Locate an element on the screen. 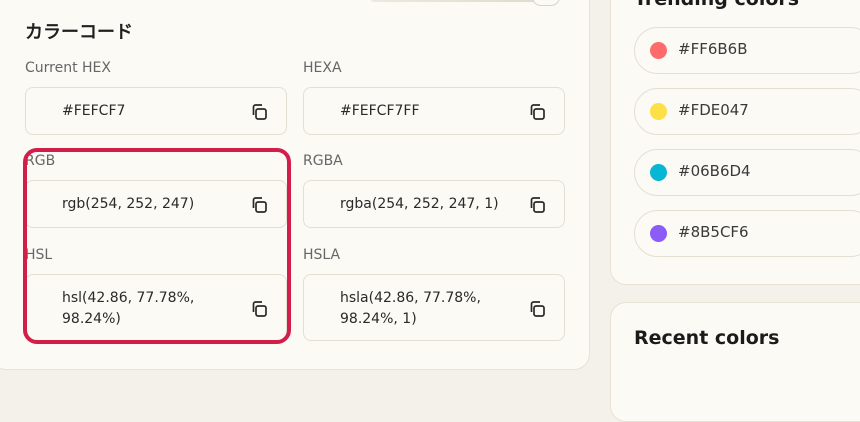  hsla-field: hsla(42.86, 77.78%, 98.24%, 1) is located at coordinates (434, 307).